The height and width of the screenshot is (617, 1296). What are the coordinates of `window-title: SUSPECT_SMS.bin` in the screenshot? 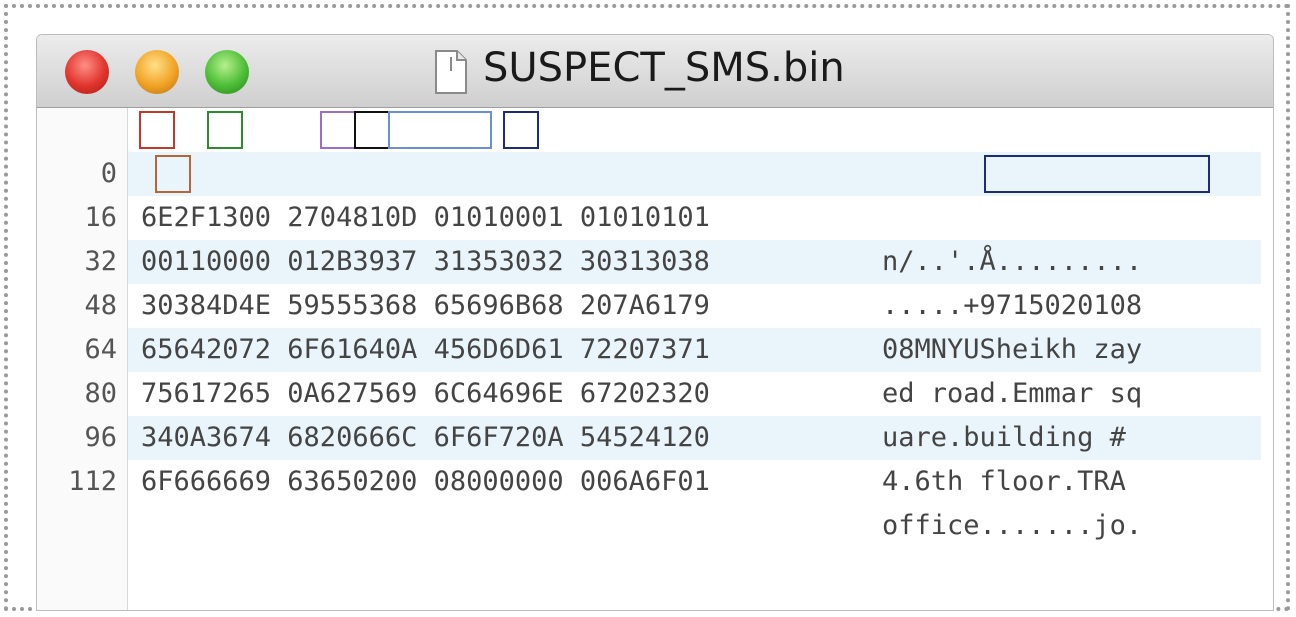 It's located at (664, 68).